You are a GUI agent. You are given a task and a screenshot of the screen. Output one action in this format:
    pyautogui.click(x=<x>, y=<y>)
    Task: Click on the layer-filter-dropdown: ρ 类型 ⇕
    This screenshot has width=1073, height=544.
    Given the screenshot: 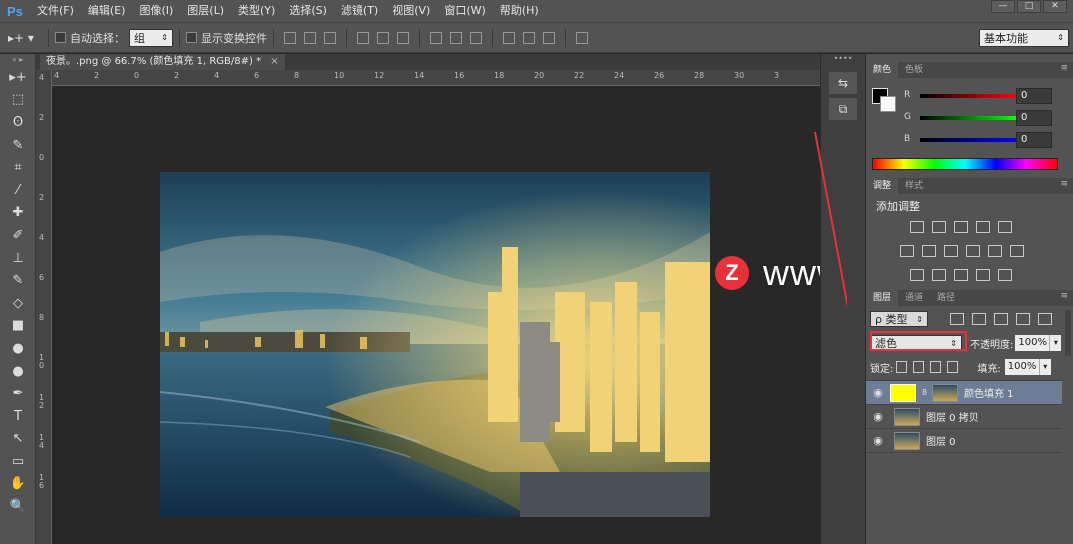 What is the action you would take?
    pyautogui.click(x=899, y=319)
    